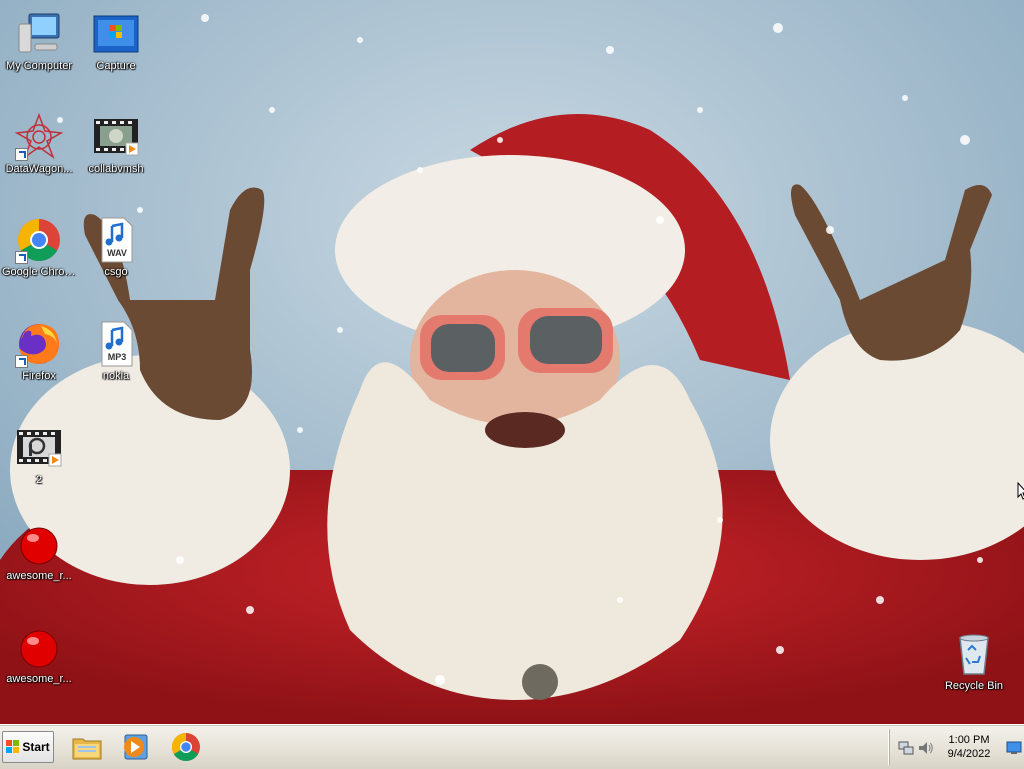  What do you see at coordinates (39, 376) in the screenshot?
I see `desktop-icon-label: Firefox` at bounding box center [39, 376].